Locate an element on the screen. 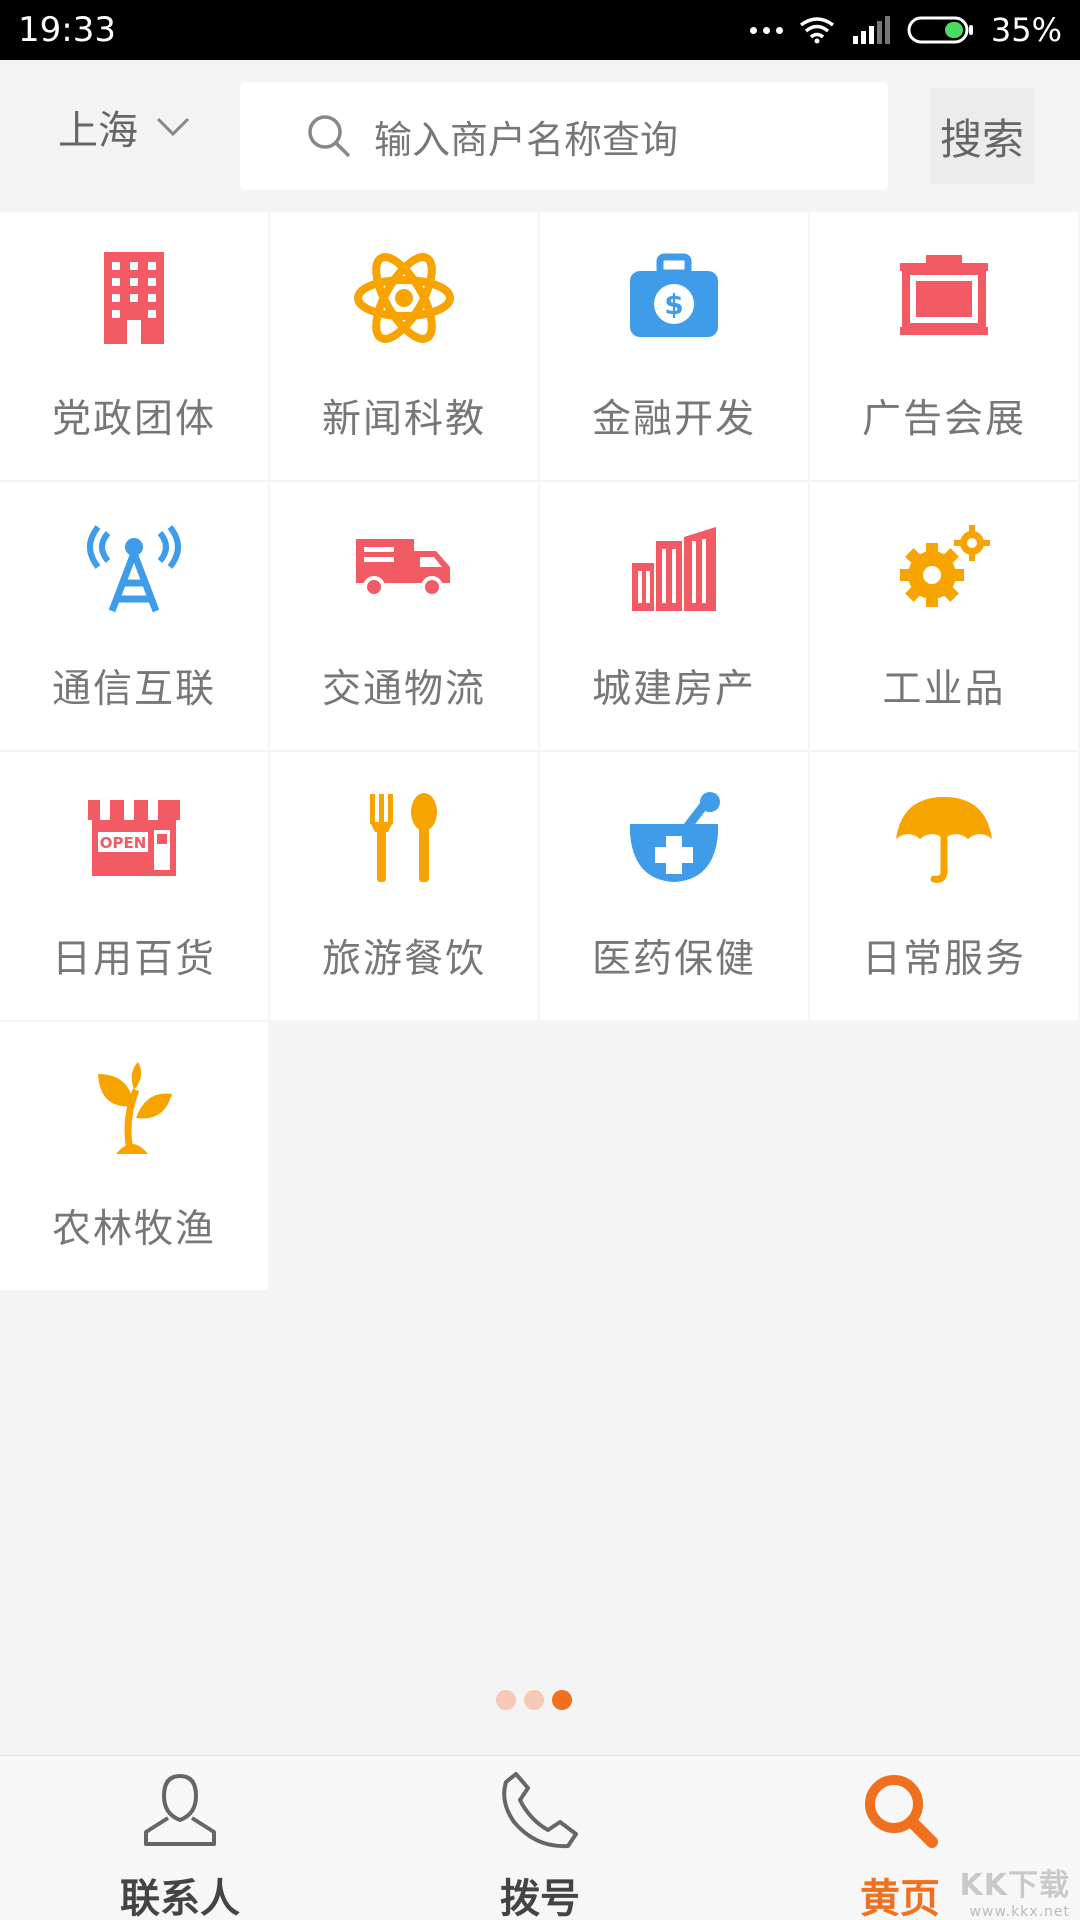 This screenshot has width=1080, height=1920. category-label: 交通物流 is located at coordinates (403, 689).